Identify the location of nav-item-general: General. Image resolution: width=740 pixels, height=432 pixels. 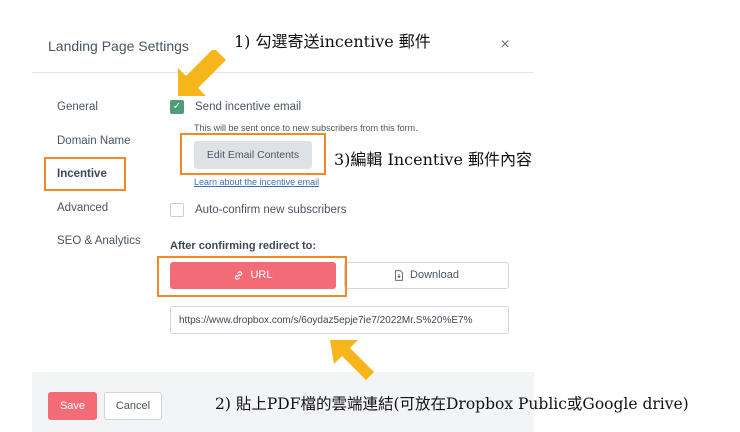
(77, 107).